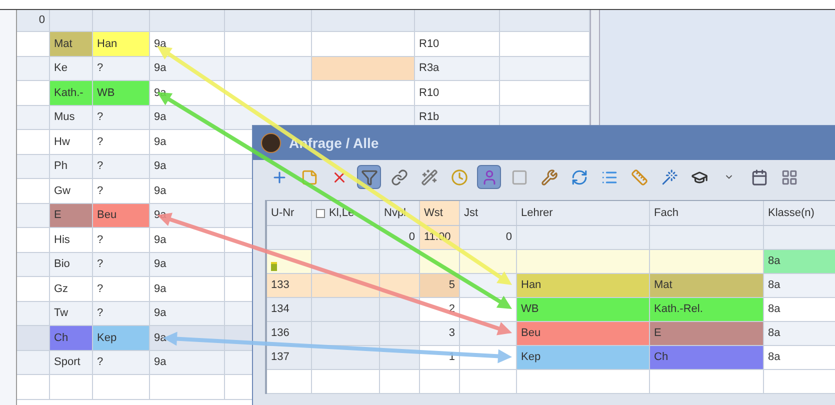 This screenshot has height=405, width=835. I want to click on expand-icon, so click(320, 213).